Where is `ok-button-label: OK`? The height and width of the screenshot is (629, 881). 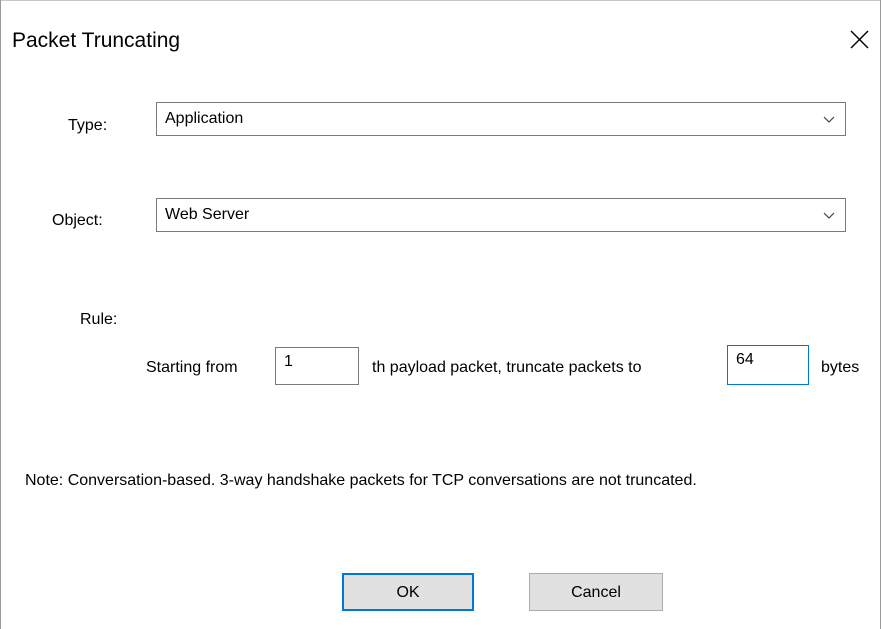
ok-button-label: OK is located at coordinates (408, 592).